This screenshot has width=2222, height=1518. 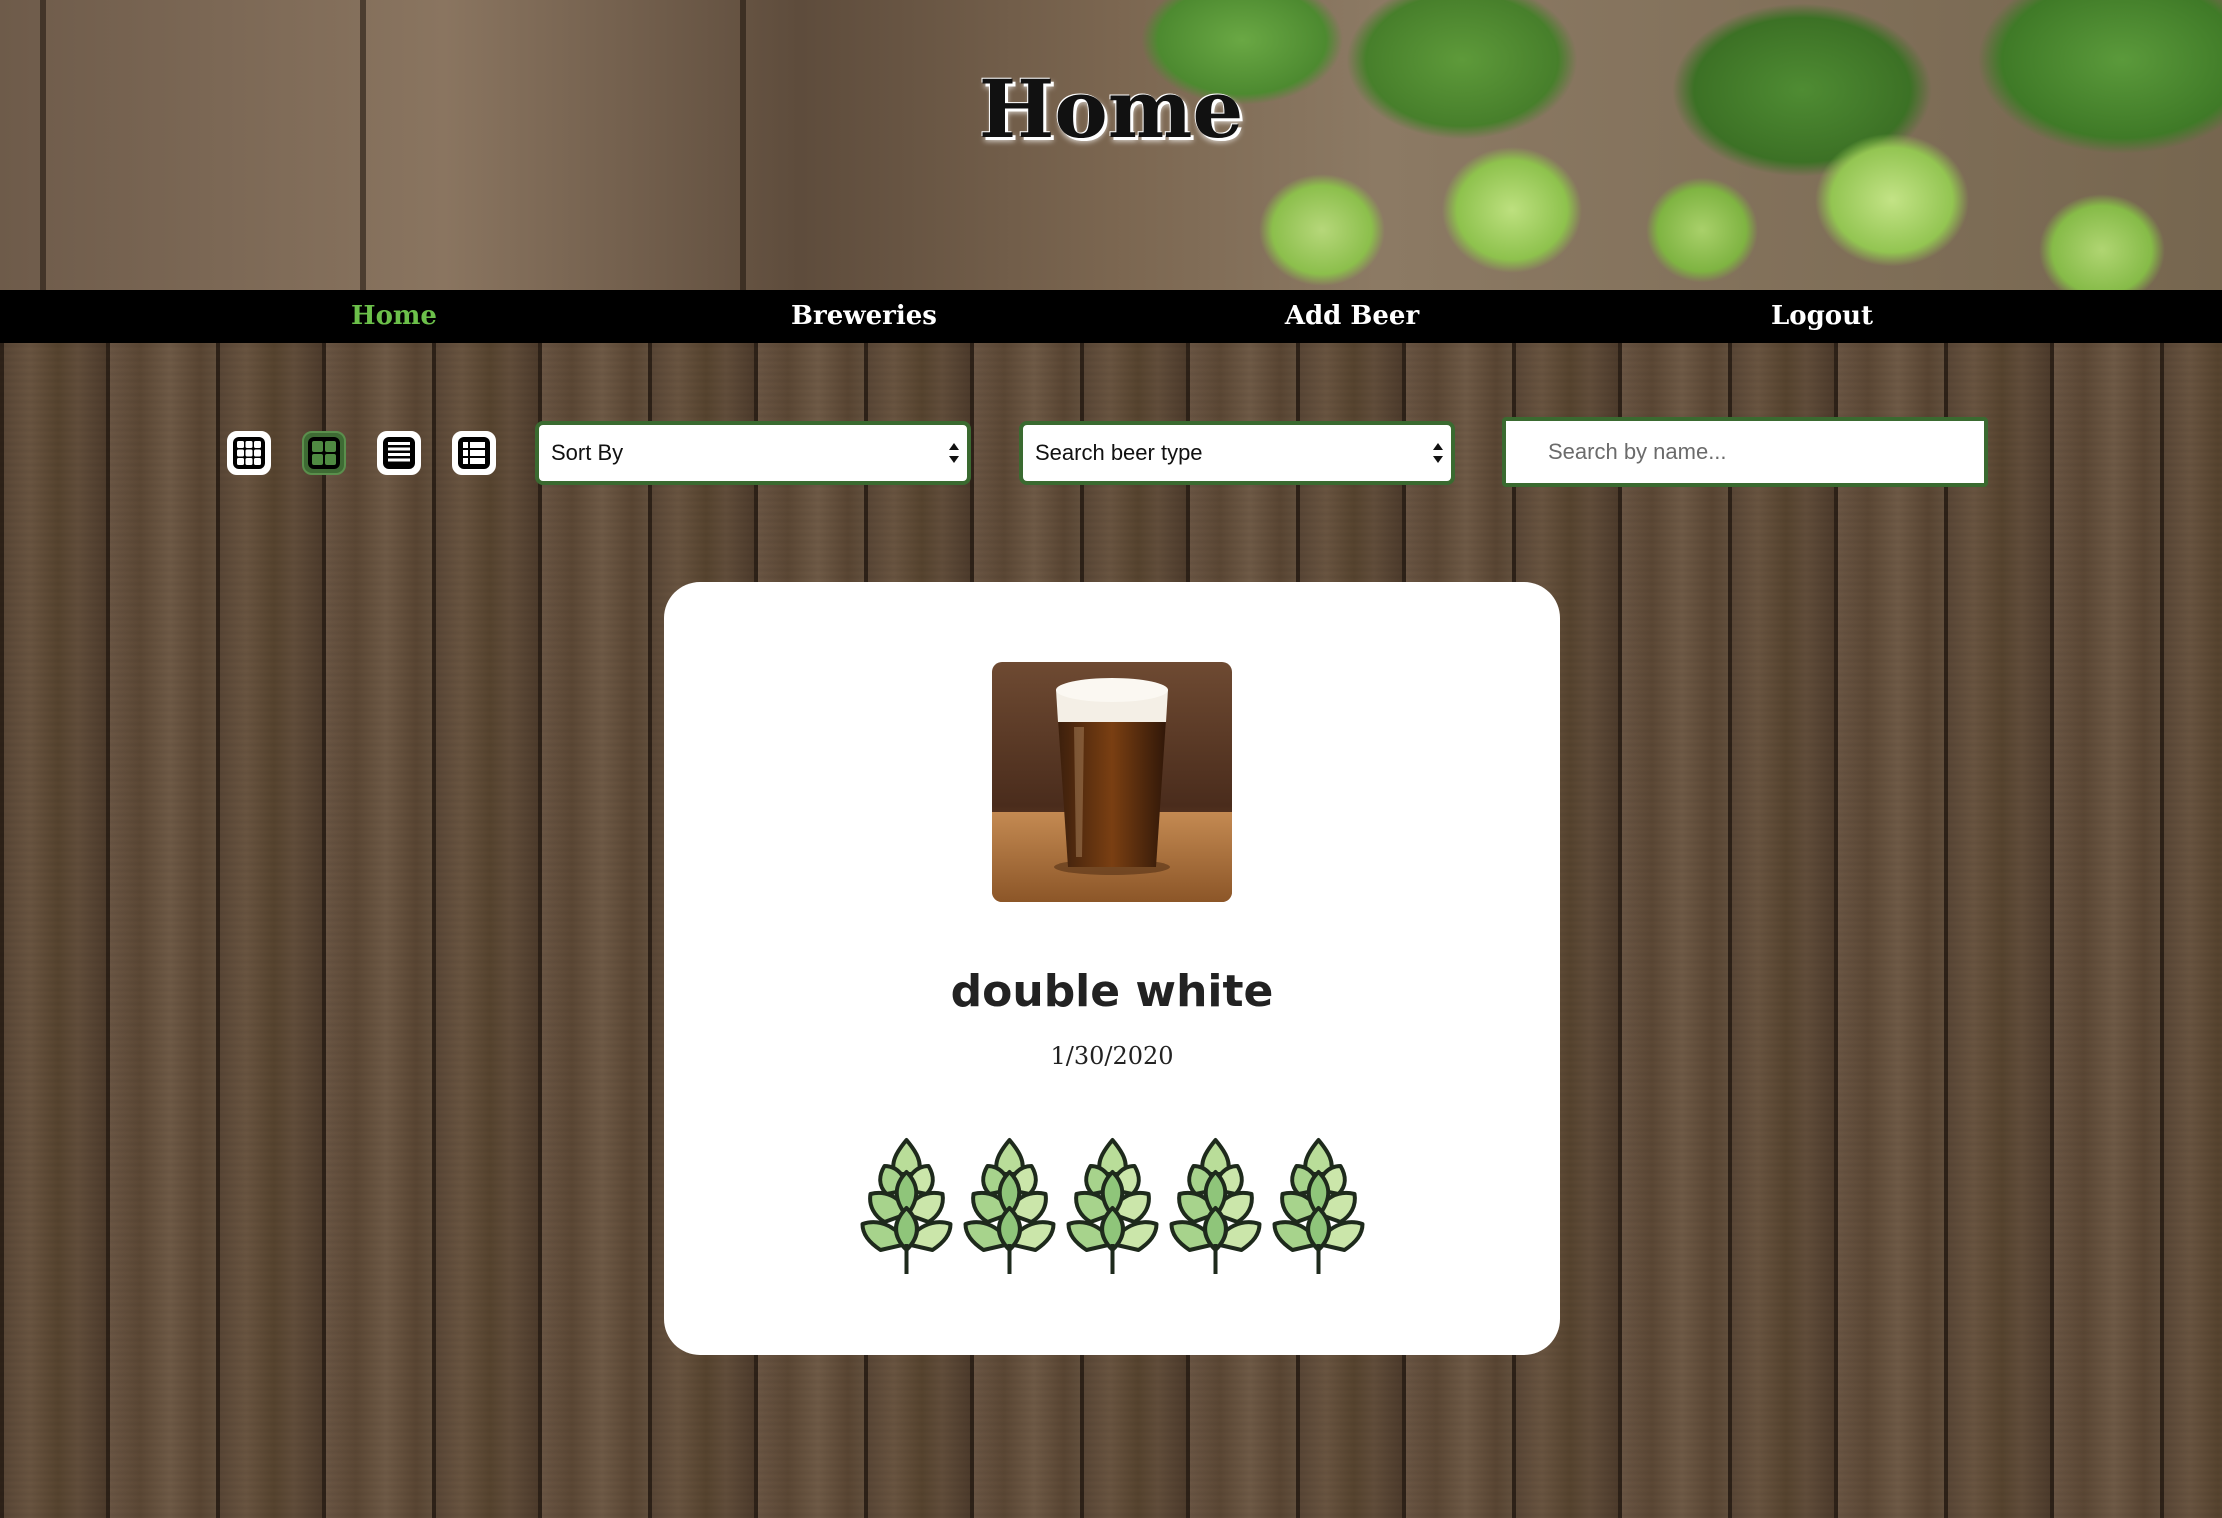 What do you see at coordinates (1111, 109) in the screenshot?
I see `page-title: Home` at bounding box center [1111, 109].